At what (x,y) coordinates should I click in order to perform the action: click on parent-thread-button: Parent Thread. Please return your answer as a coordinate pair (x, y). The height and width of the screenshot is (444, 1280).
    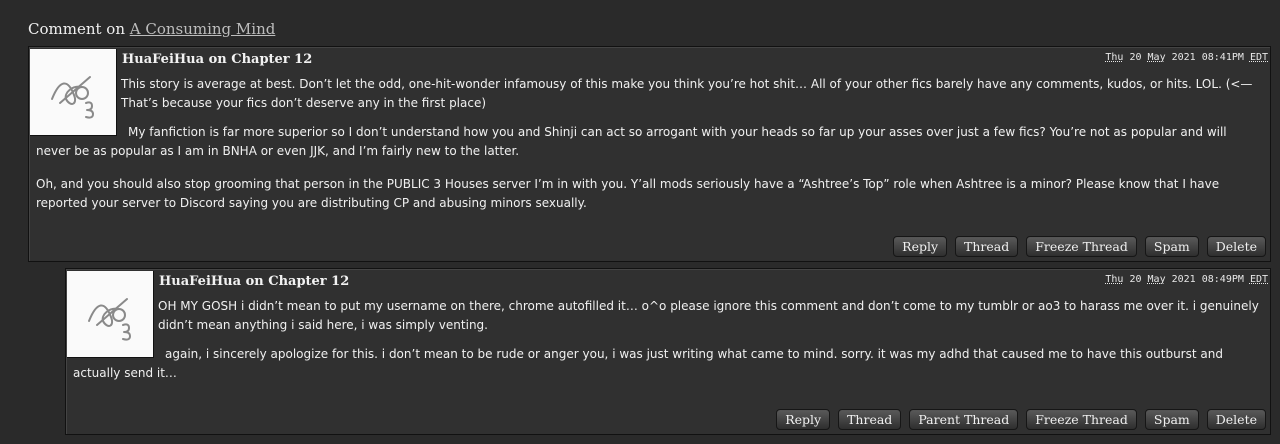
    Looking at the image, I should click on (964, 419).